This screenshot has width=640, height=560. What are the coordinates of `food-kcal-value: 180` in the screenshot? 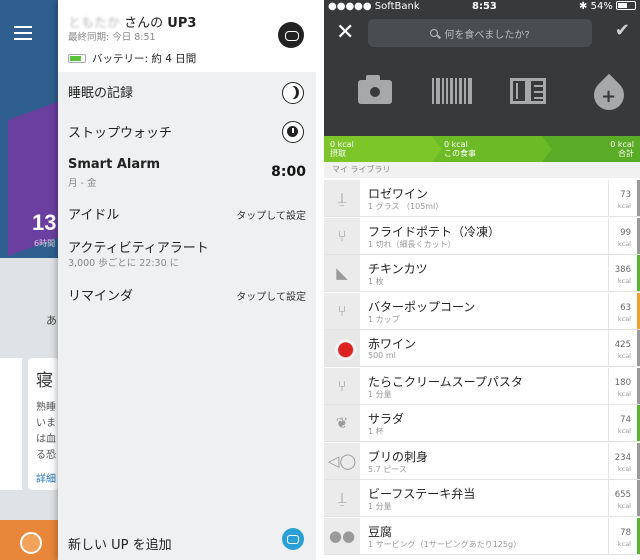 It's located at (622, 382).